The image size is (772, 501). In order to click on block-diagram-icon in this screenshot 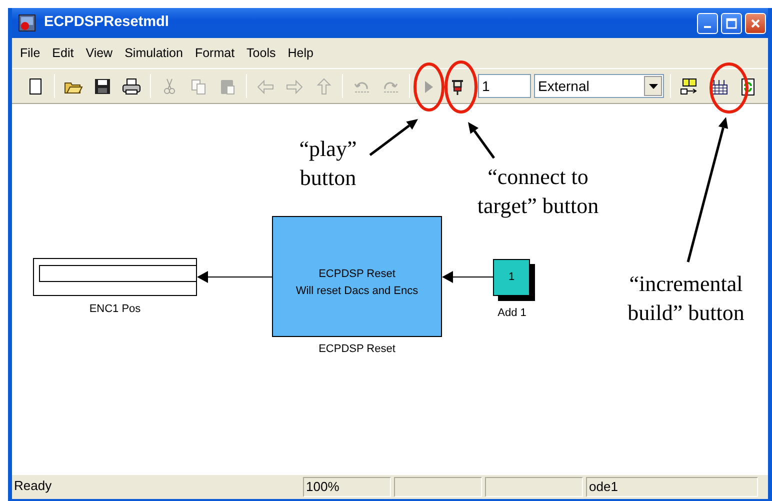, I will do `click(689, 86)`.